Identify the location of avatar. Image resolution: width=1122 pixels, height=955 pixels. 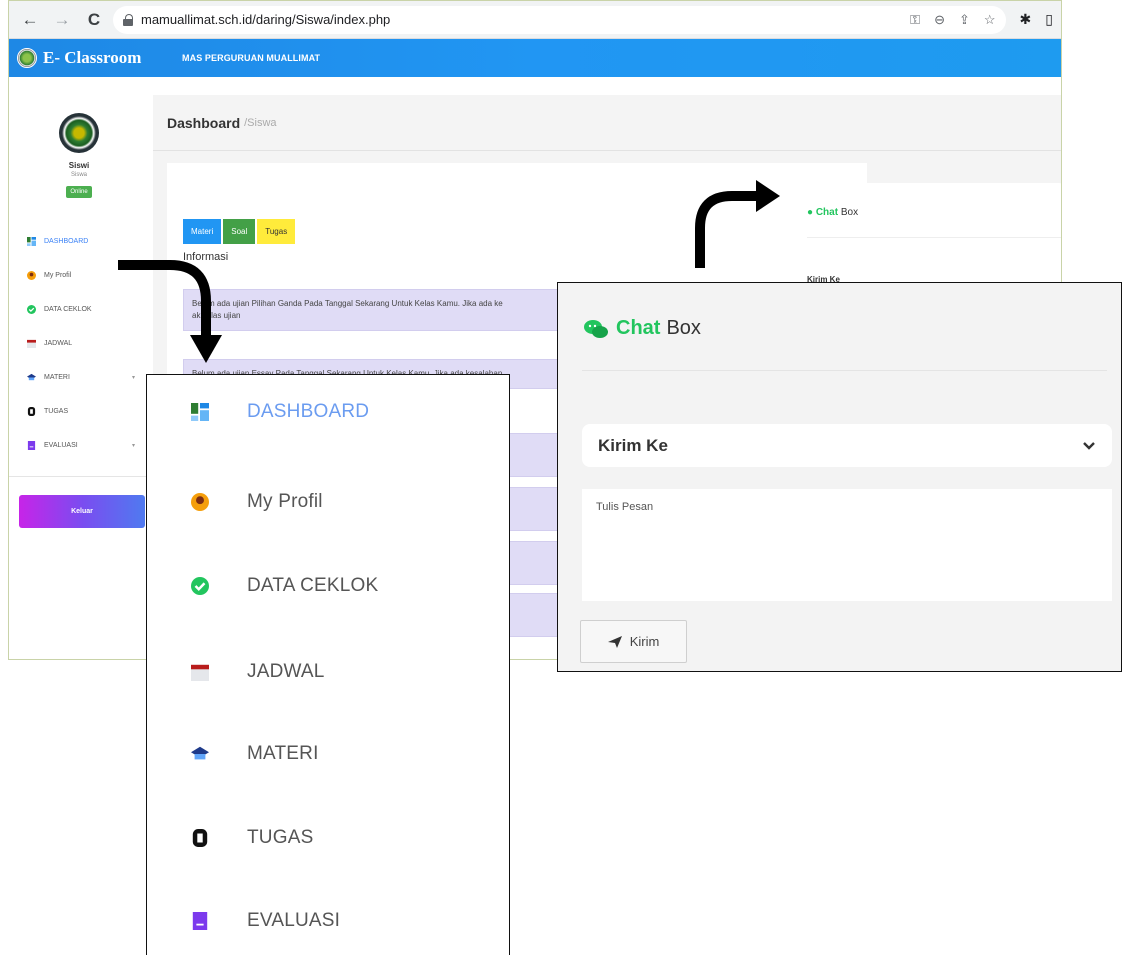
(79, 133).